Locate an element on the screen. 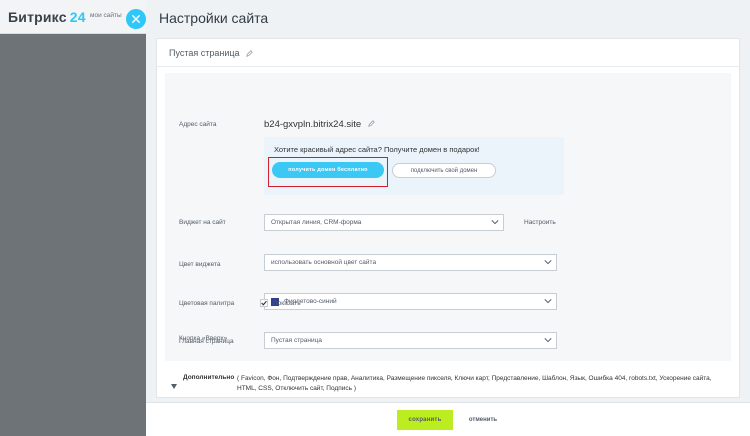  widget-select: Открытая линия, CRM-форма is located at coordinates (384, 222).